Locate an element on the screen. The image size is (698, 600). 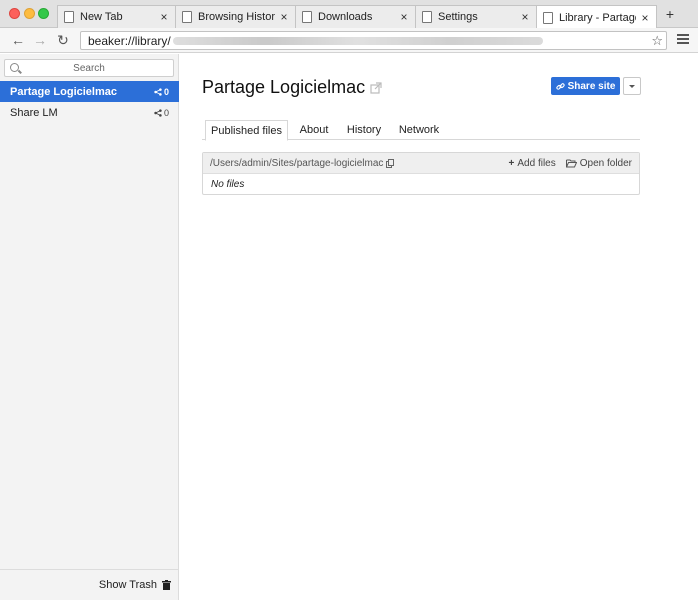
bookmark-star-icon: ☆ is located at coordinates (657, 41).